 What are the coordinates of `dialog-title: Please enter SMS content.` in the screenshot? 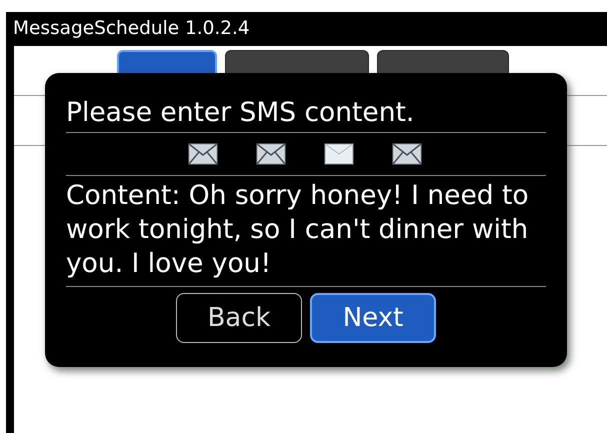 It's located at (306, 115).